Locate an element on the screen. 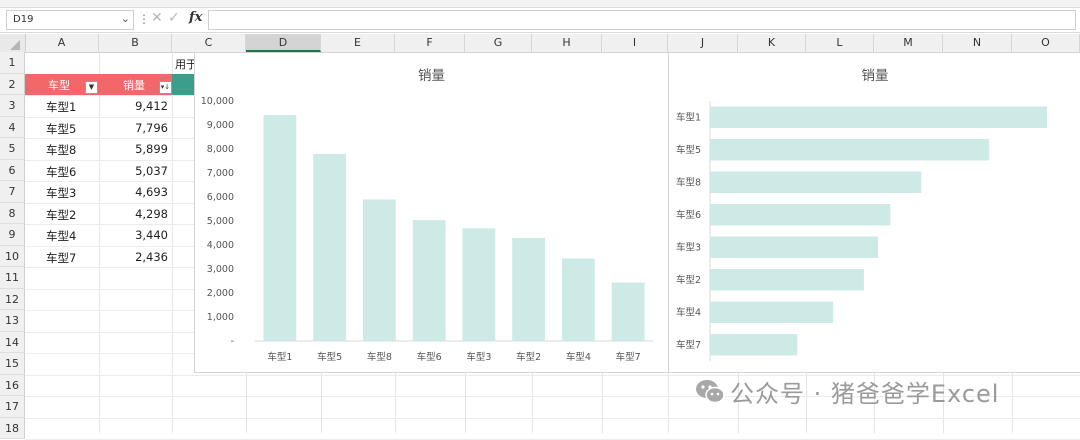 This screenshot has width=1080, height=440. row-header-13: 13 is located at coordinates (12, 321).